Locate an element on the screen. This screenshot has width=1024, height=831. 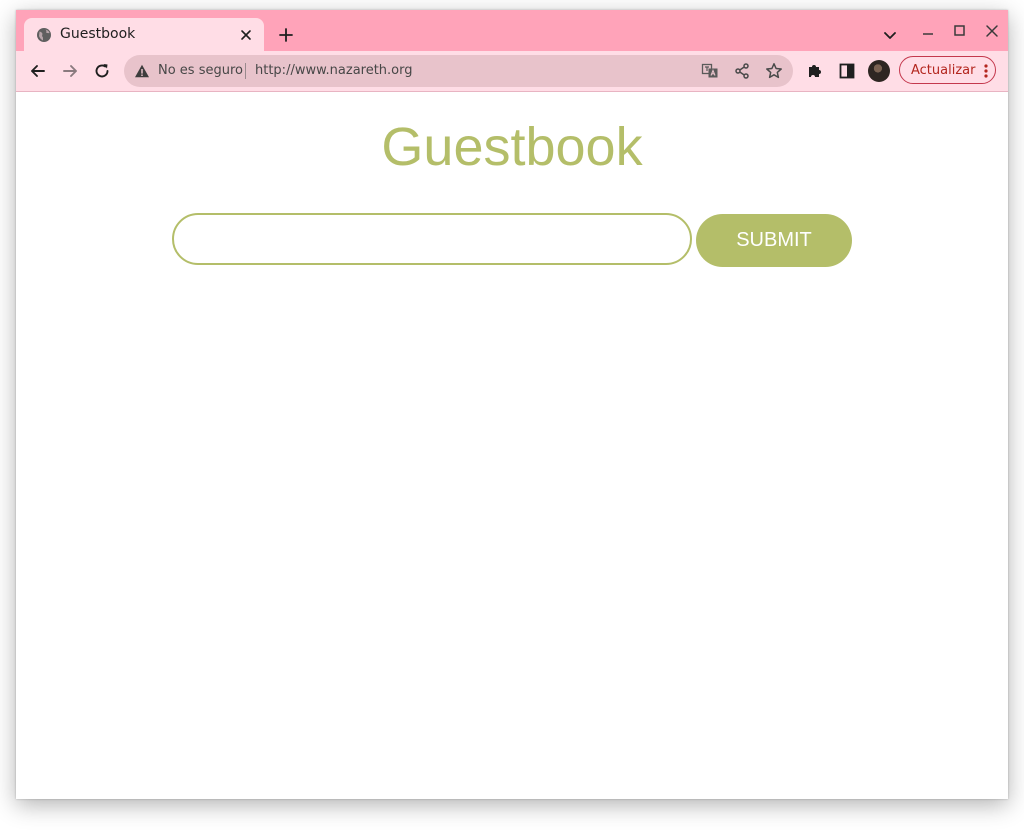
tab-title: Guestbook is located at coordinates (98, 34).